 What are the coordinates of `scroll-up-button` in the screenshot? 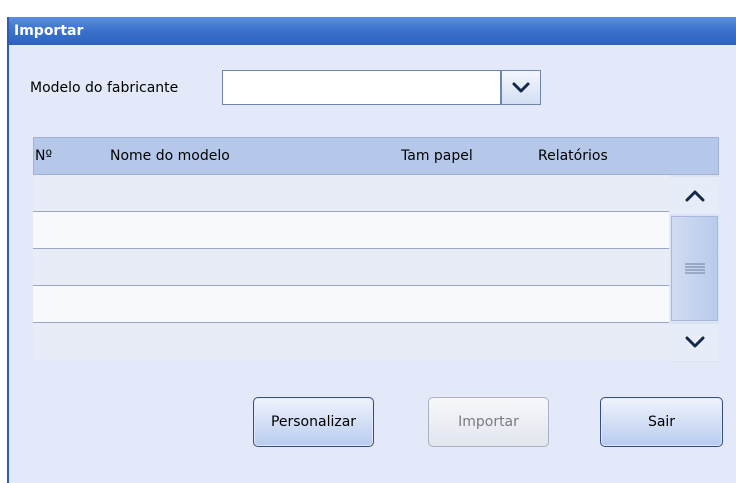 It's located at (694, 195).